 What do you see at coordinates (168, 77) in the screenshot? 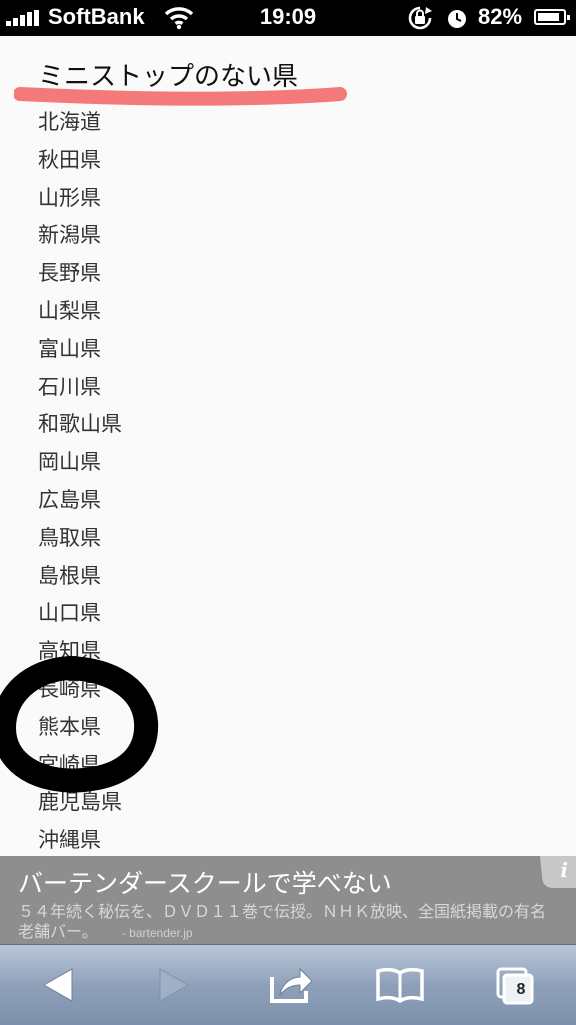
I see `page-heading: ミニストップのない県` at bounding box center [168, 77].